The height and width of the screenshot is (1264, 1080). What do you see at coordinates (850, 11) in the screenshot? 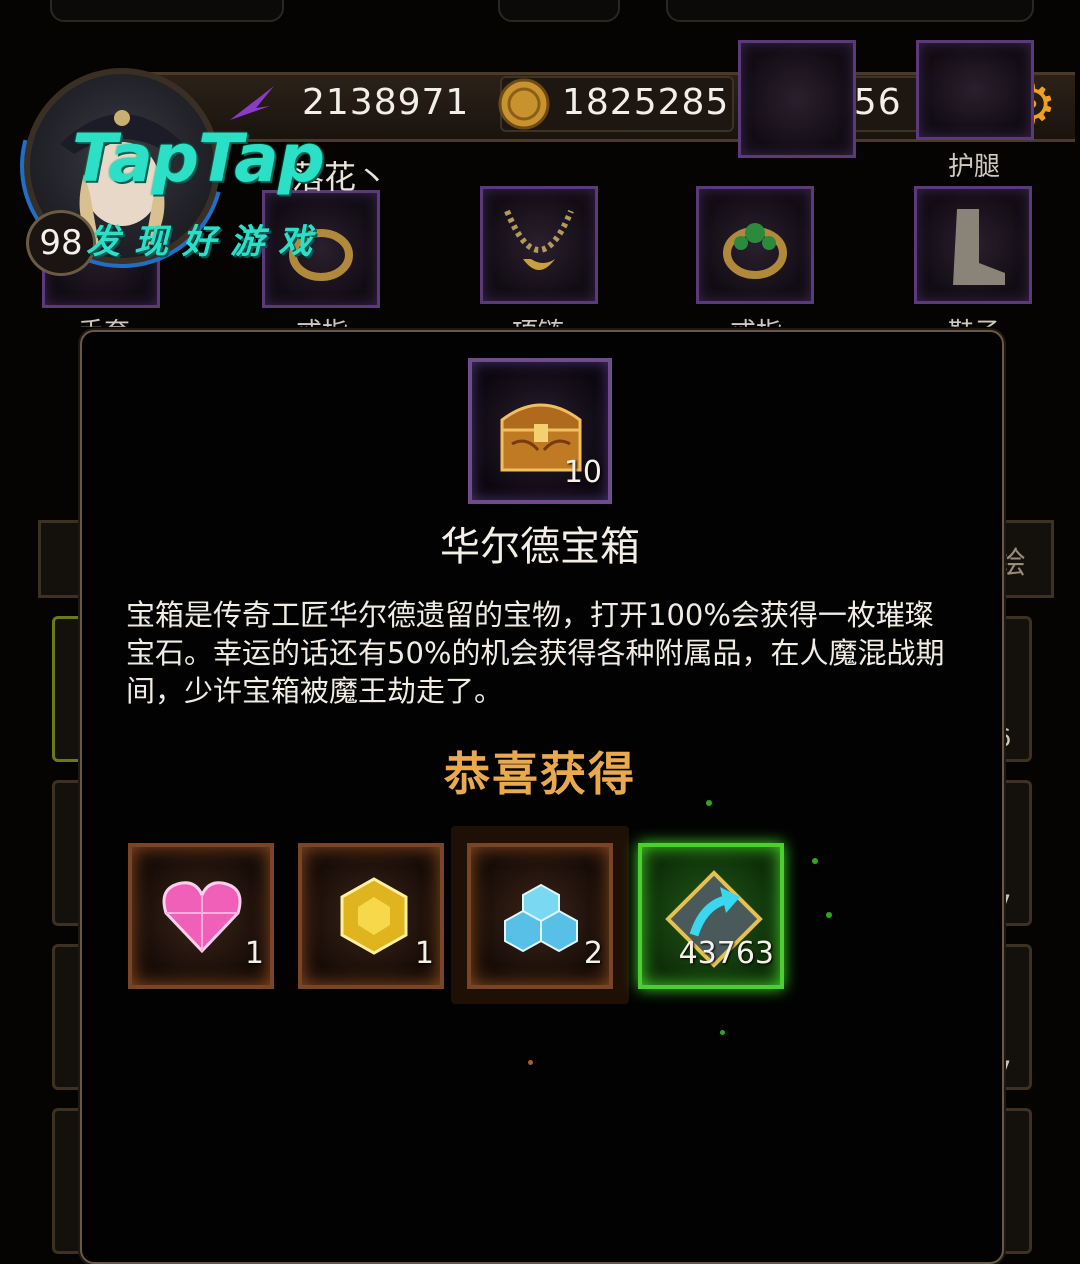
I see `top-tab-right` at bounding box center [850, 11].